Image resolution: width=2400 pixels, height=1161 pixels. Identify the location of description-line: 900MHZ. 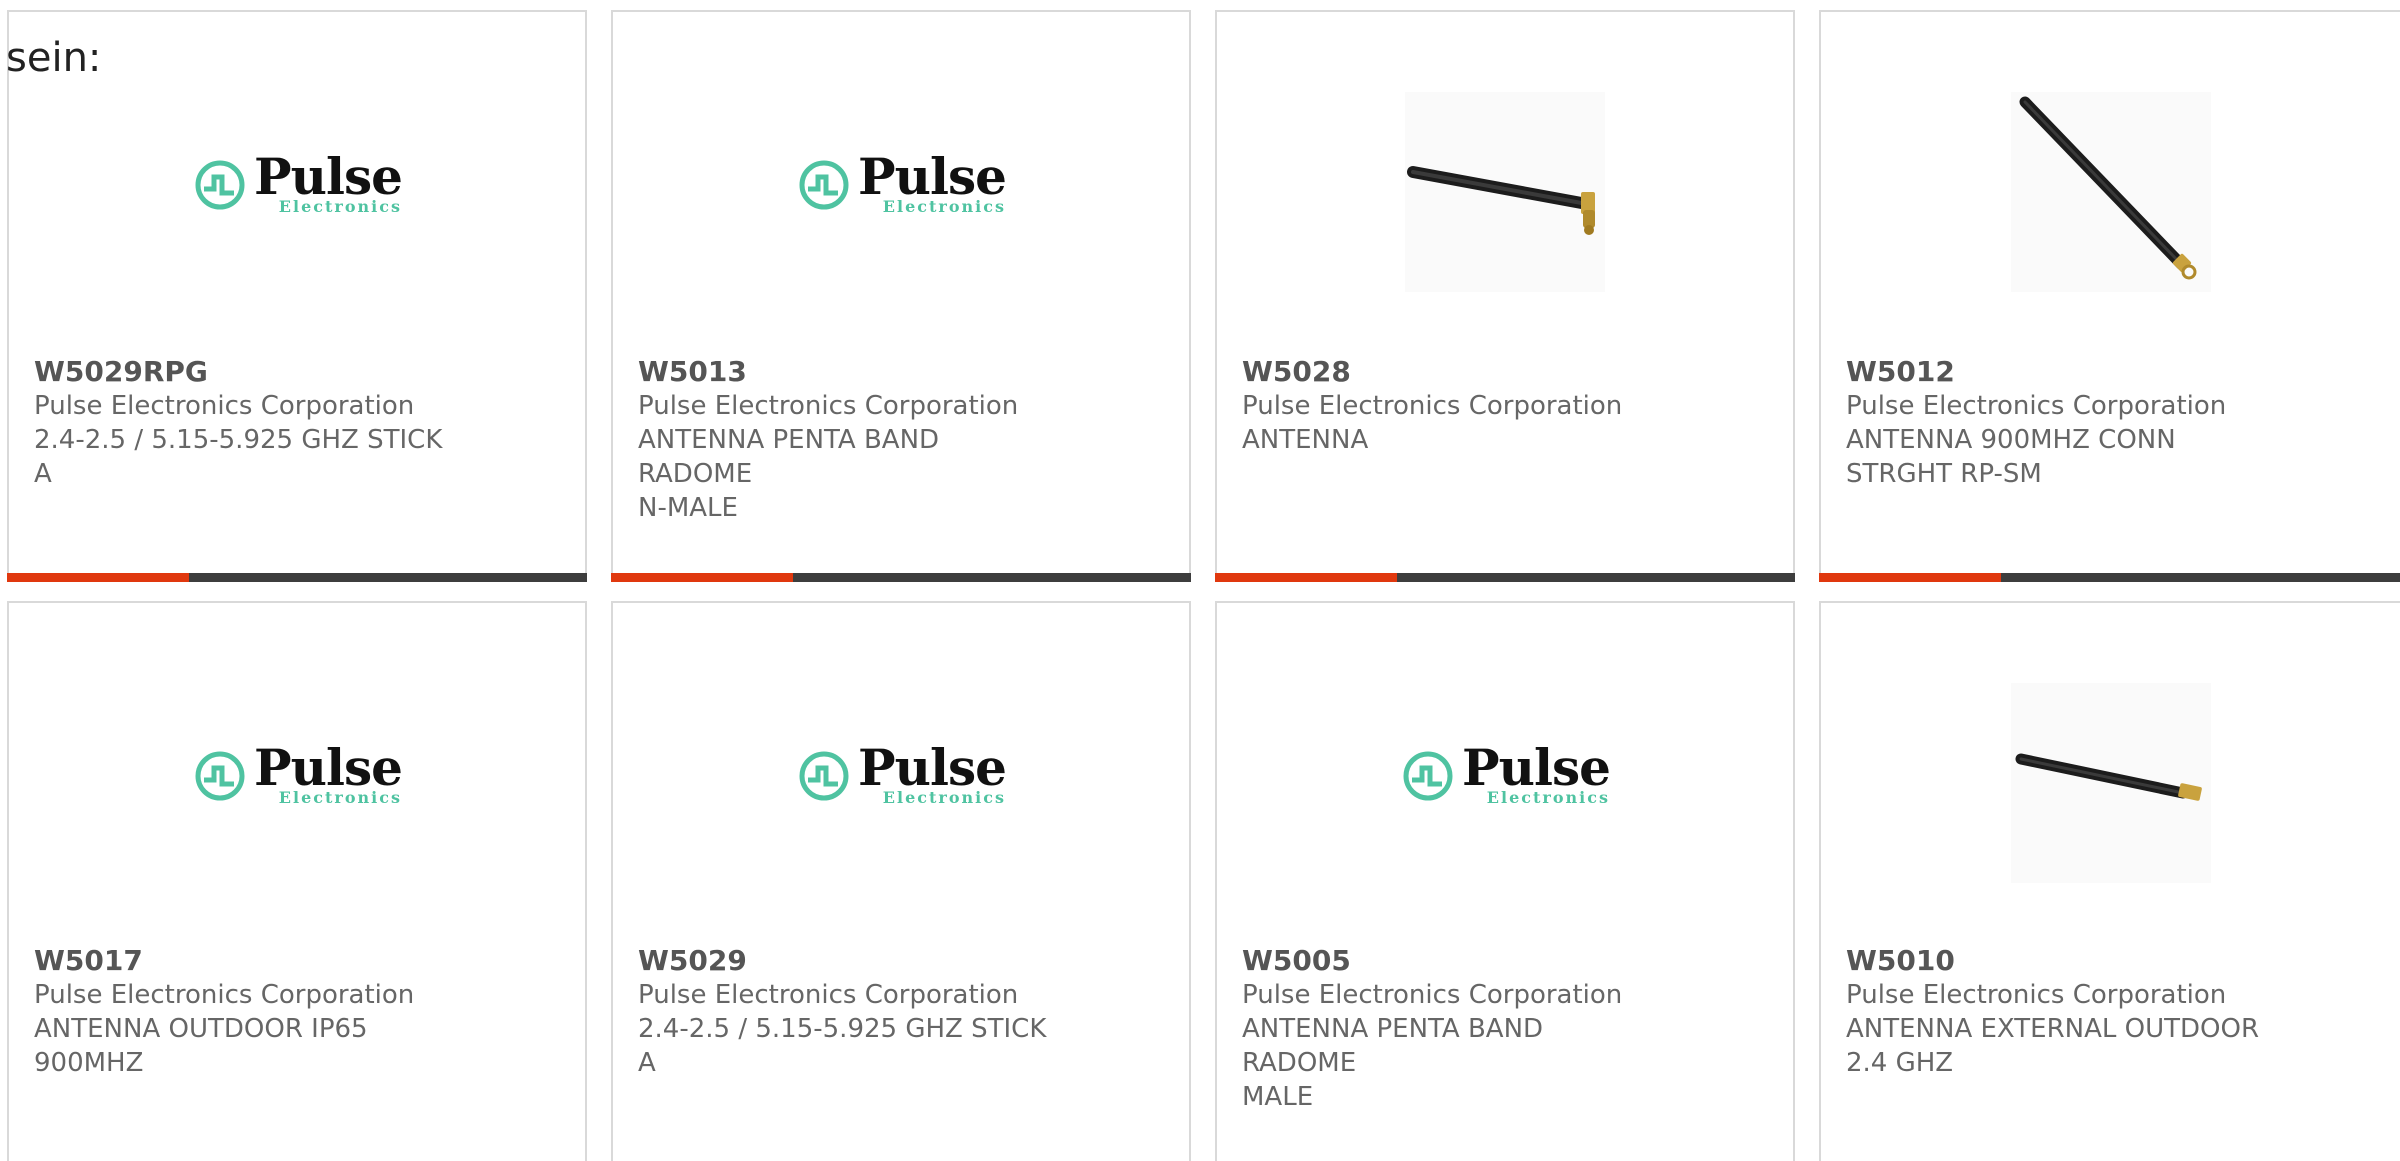
(89, 1063).